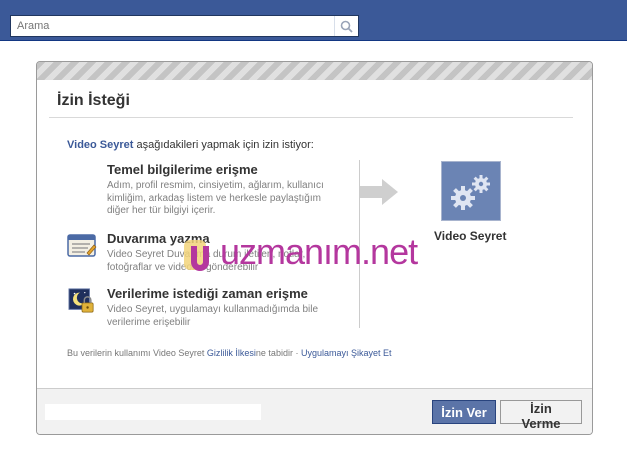 The height and width of the screenshot is (462, 627). Describe the element at coordinates (182, 169) in the screenshot. I see `permission-title: Temel bilgilerime erişme` at that location.